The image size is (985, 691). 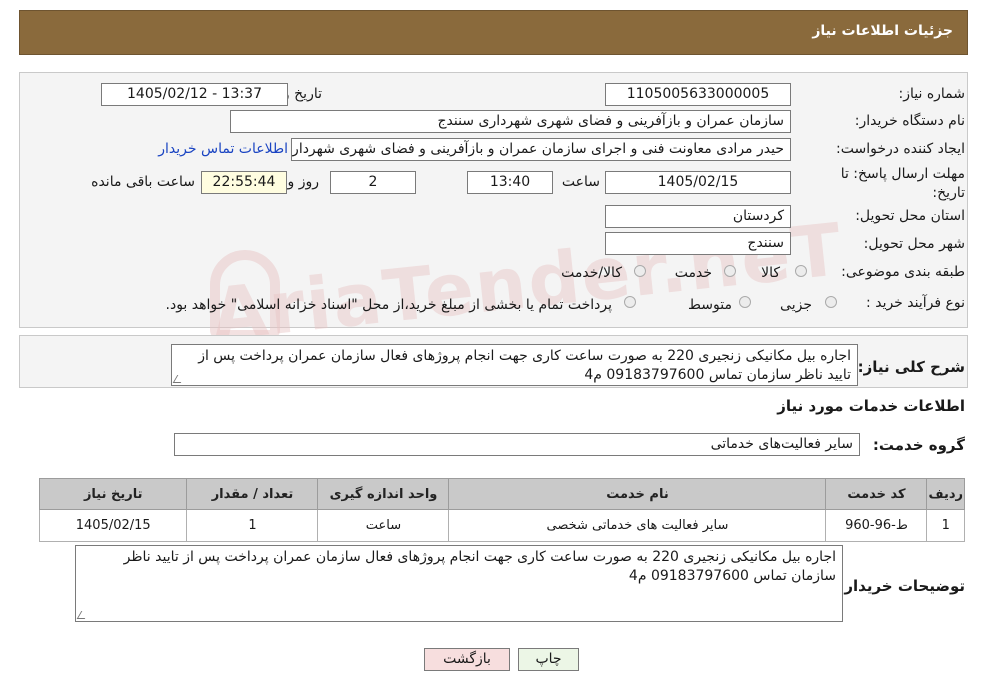 I want to click on service-code: ط-96-960, so click(x=876, y=525).